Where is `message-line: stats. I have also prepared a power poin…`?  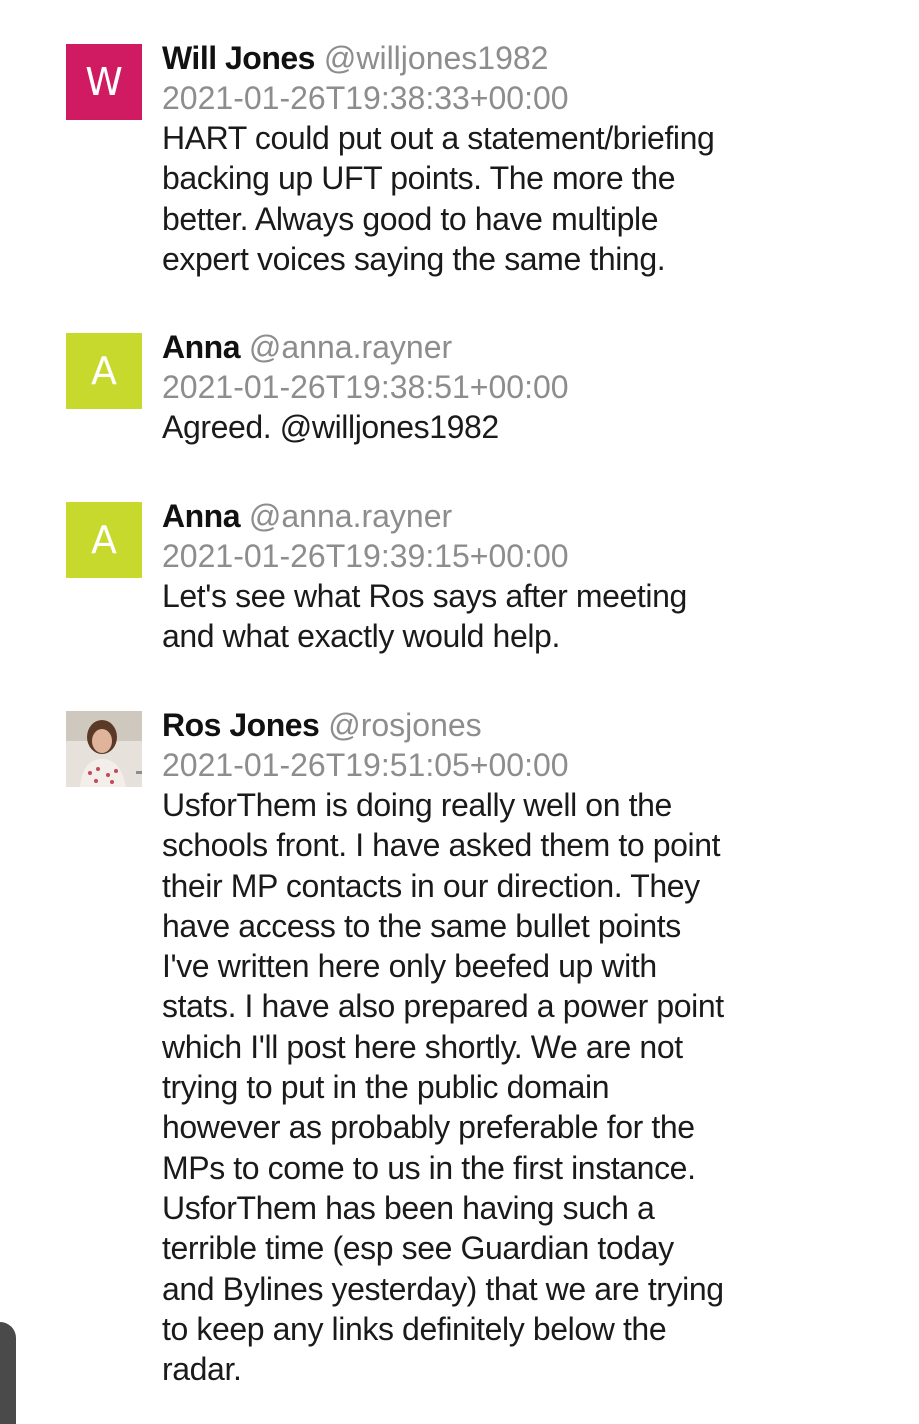
message-line: stats. I have also prepared a power poin… is located at coordinates (443, 1006).